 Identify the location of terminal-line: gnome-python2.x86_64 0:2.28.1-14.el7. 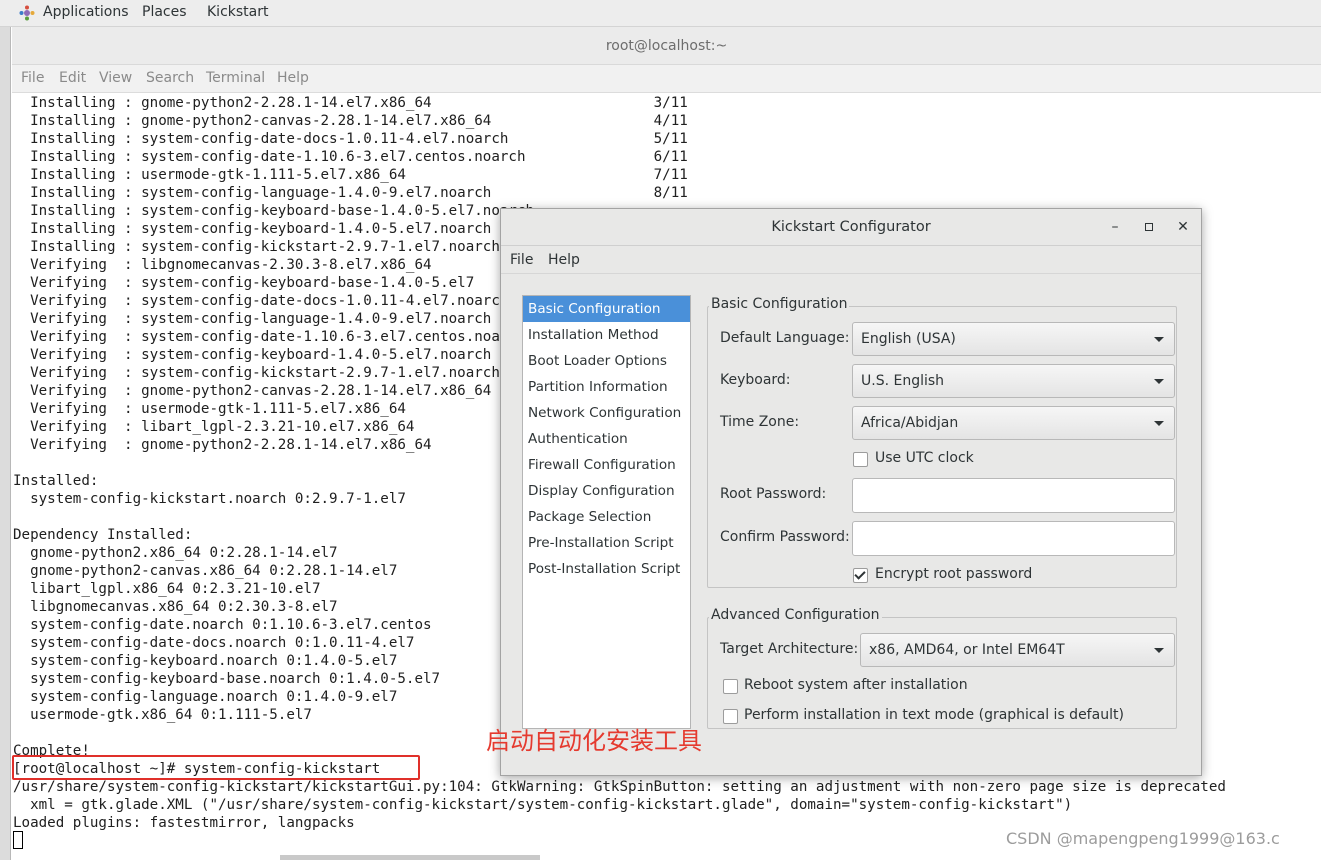
(175, 553).